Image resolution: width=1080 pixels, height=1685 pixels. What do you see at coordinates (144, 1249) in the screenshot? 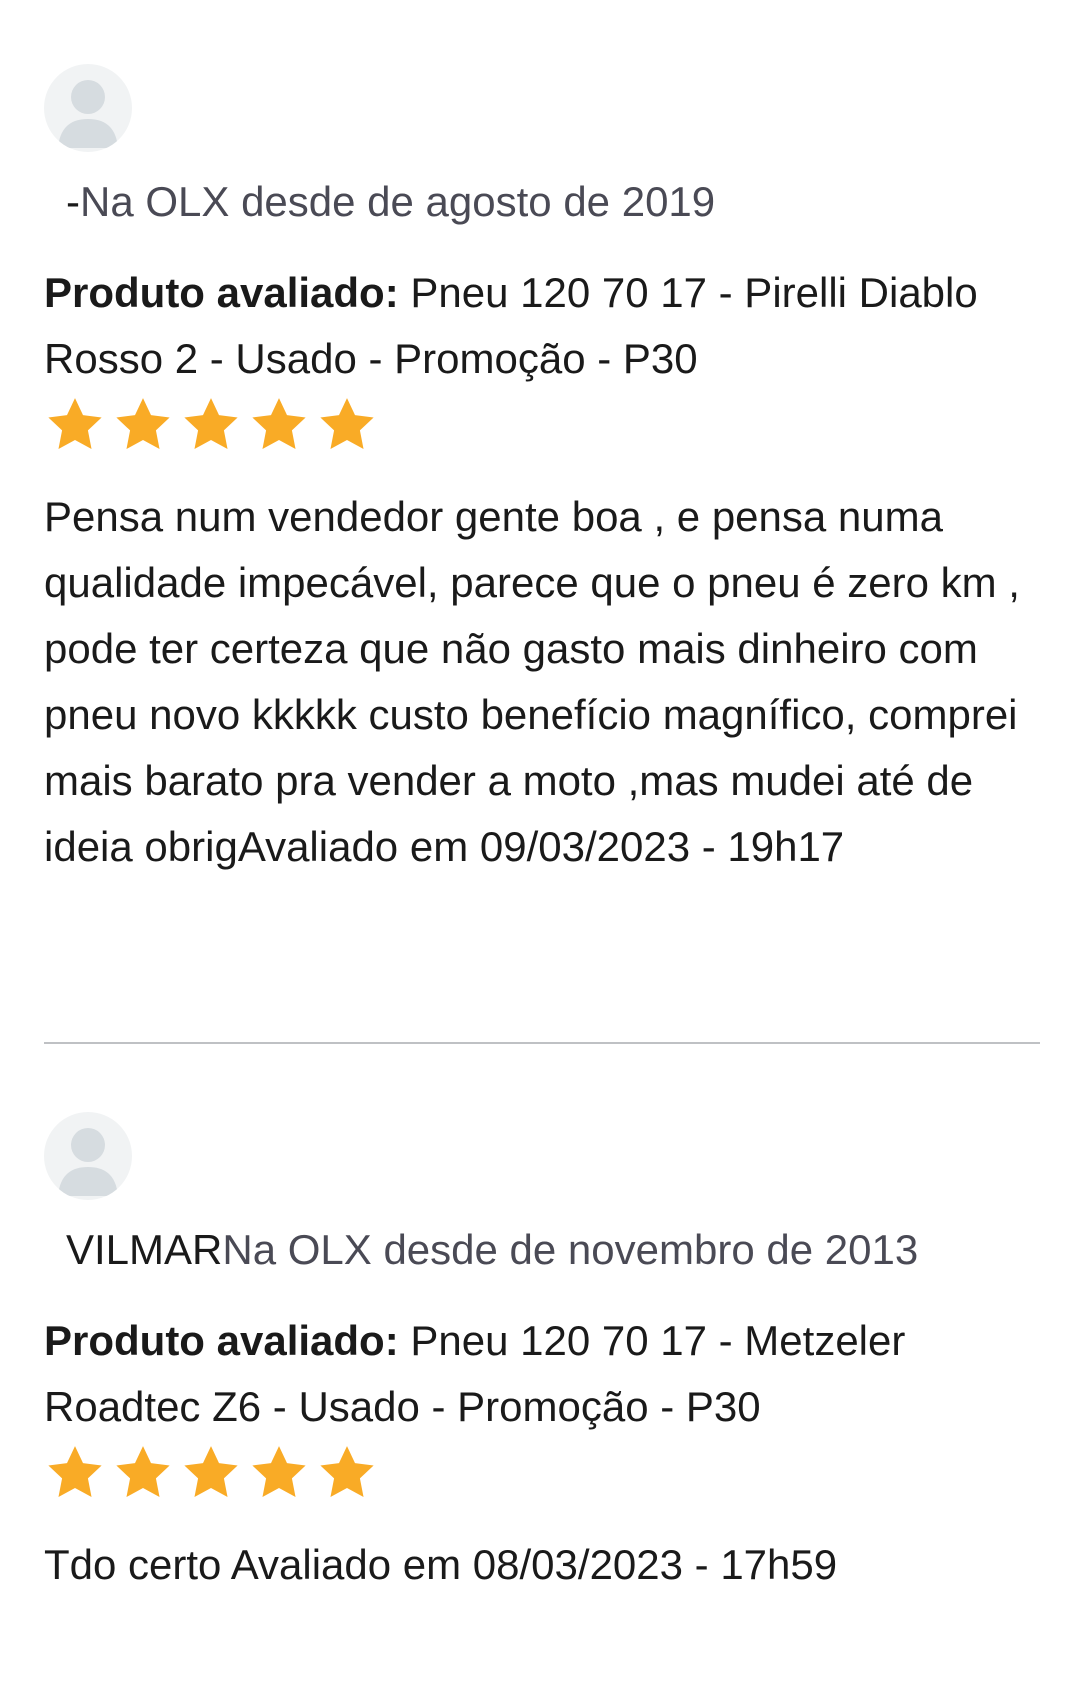
I see `seller-name: VILMAR` at bounding box center [144, 1249].